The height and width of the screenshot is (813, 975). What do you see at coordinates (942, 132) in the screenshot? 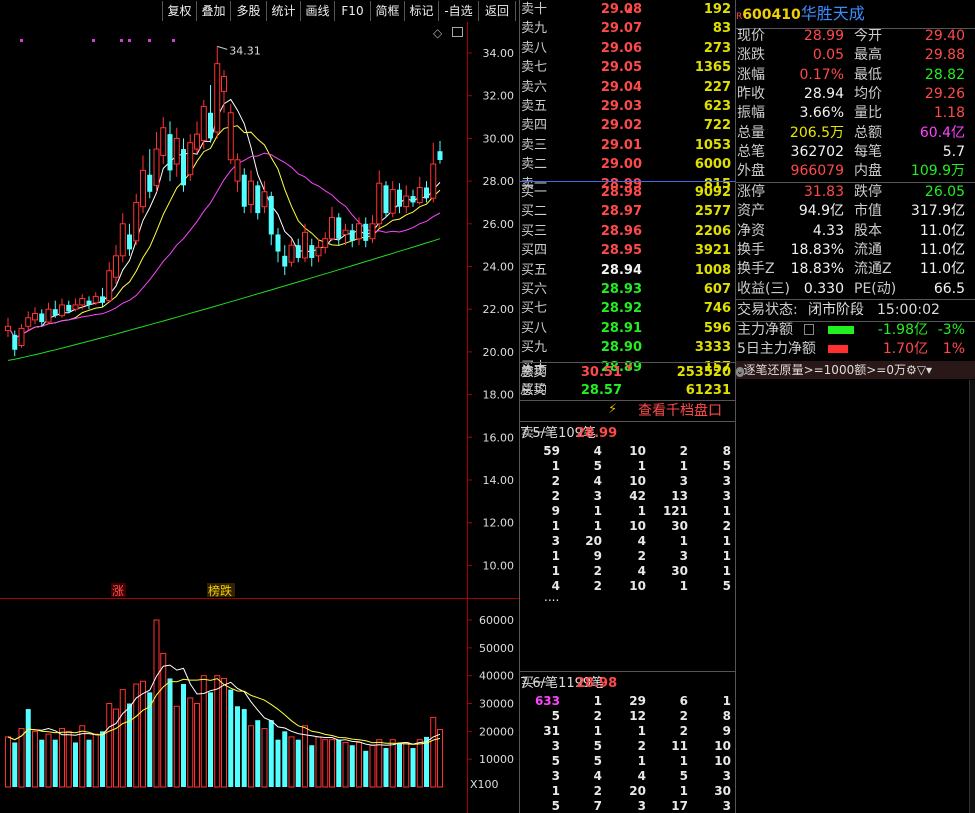
I see `field-value: 60.4亿` at bounding box center [942, 132].